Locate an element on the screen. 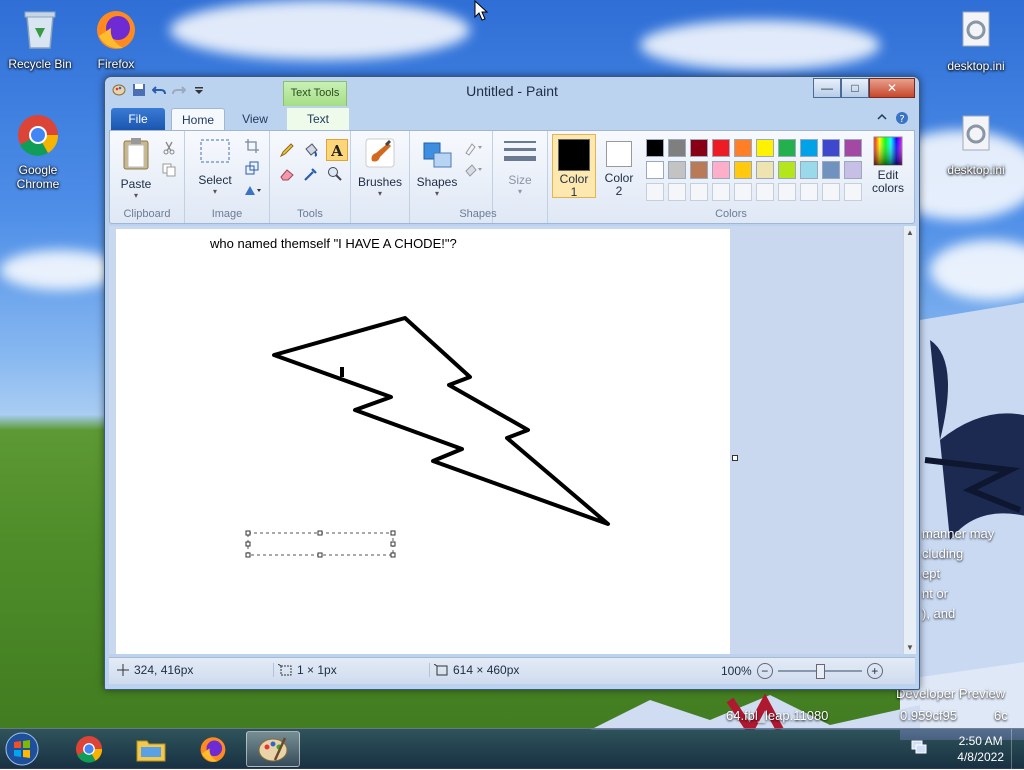 The height and width of the screenshot is (770, 1024). shapes-button: Shapes ▾ is located at coordinates (437, 167).